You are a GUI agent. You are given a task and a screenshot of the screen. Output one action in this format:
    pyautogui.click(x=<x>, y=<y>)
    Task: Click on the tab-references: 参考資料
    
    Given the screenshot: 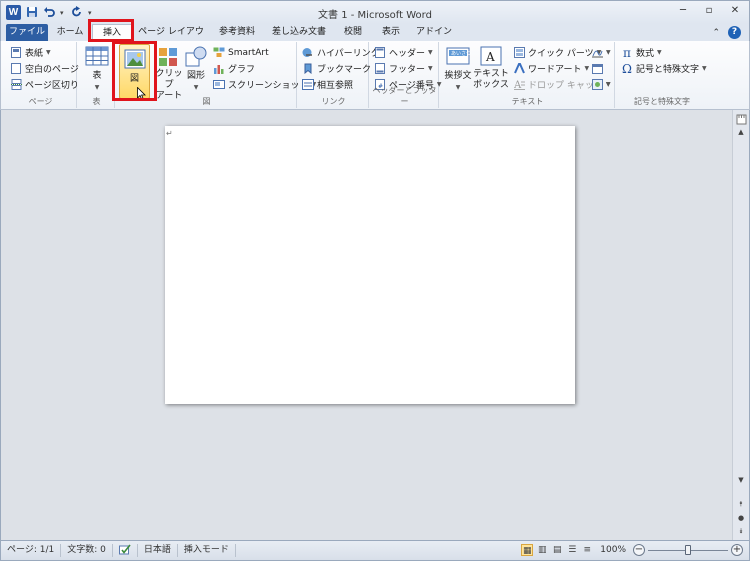 What is the action you would take?
    pyautogui.click(x=237, y=32)
    